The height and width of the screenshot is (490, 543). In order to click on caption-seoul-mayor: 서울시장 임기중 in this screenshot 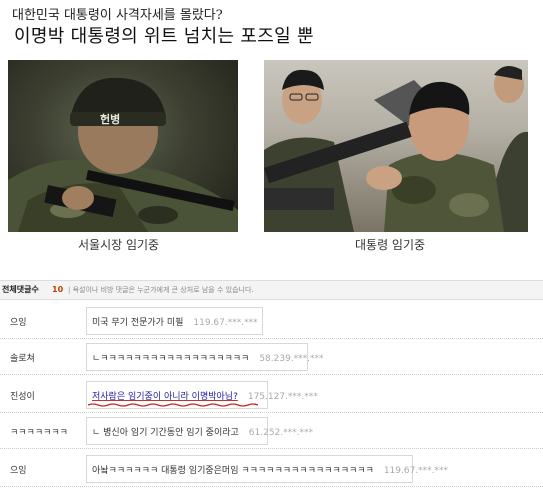, I will do `click(119, 245)`.